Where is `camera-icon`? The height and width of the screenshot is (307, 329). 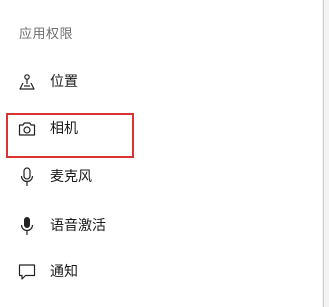 camera-icon is located at coordinates (27, 129).